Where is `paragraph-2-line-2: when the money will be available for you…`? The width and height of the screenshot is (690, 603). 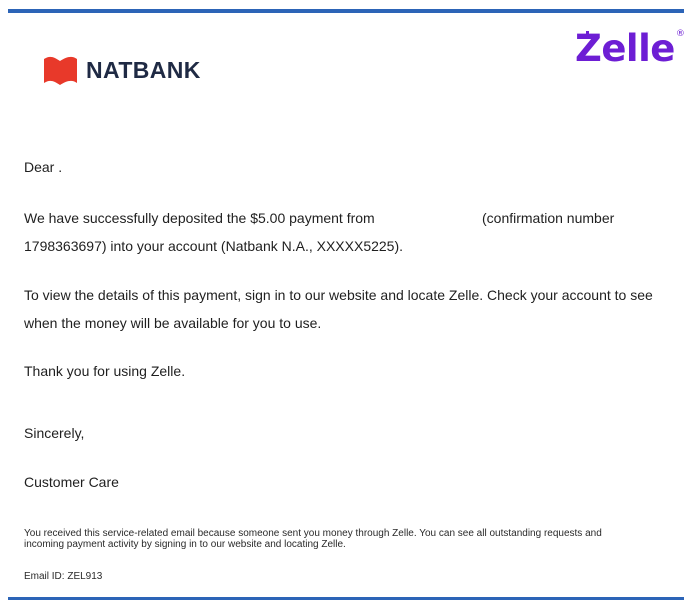 paragraph-2-line-2: when the money will be available for you… is located at coordinates (173, 323).